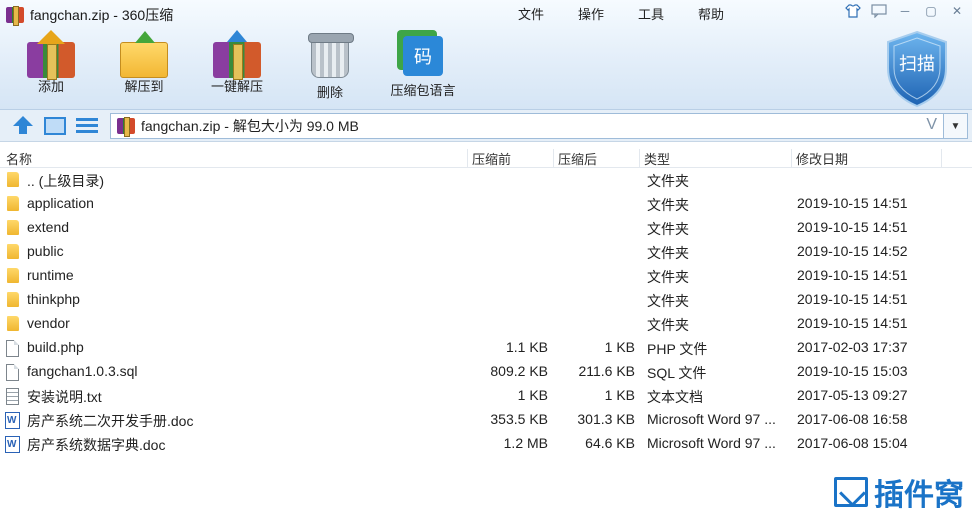 The height and width of the screenshot is (516, 972). What do you see at coordinates (50, 275) in the screenshot?
I see `file-name: runtime` at bounding box center [50, 275].